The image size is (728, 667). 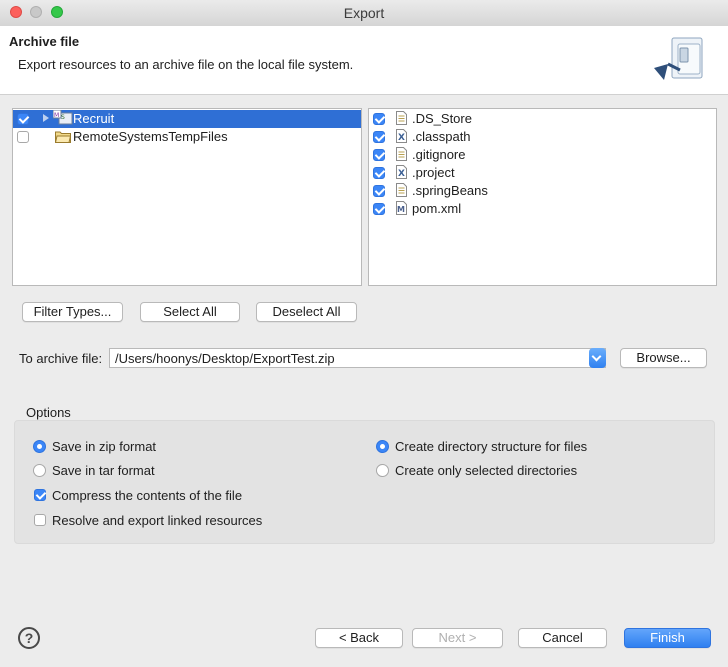 I want to click on save-tar-radio, so click(x=39, y=470).